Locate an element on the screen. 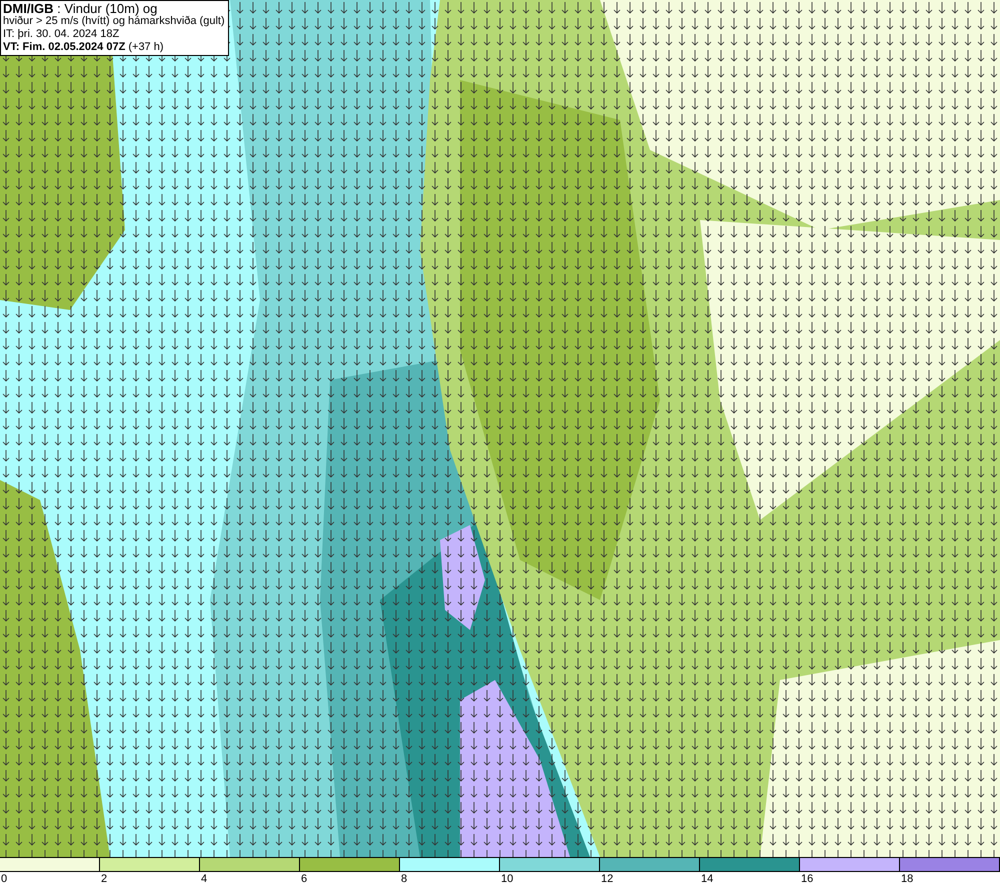 The width and height of the screenshot is (1000, 887). title-text: hviður > 25 m/s (hvítt) og hámarkshviða (gult) is located at coordinates (114, 21).